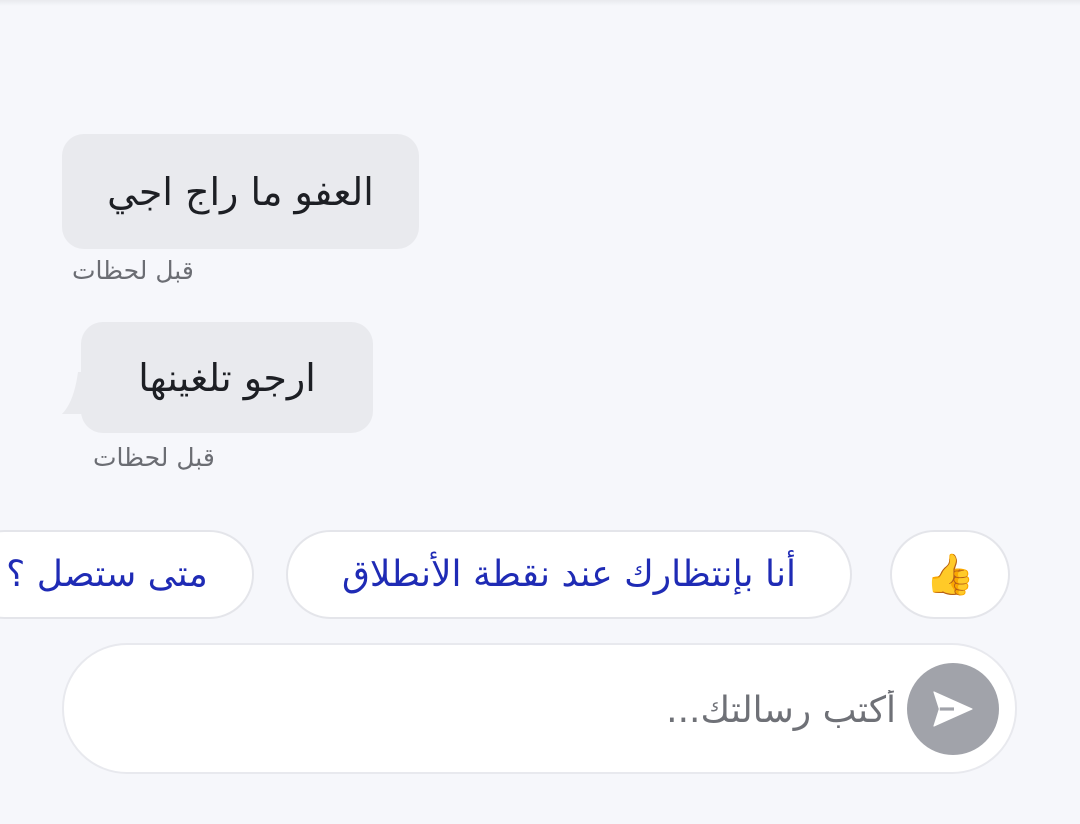 Image resolution: width=1080 pixels, height=824 pixels. I want to click on message-text: العفو ما راج اجي, so click(240, 191).